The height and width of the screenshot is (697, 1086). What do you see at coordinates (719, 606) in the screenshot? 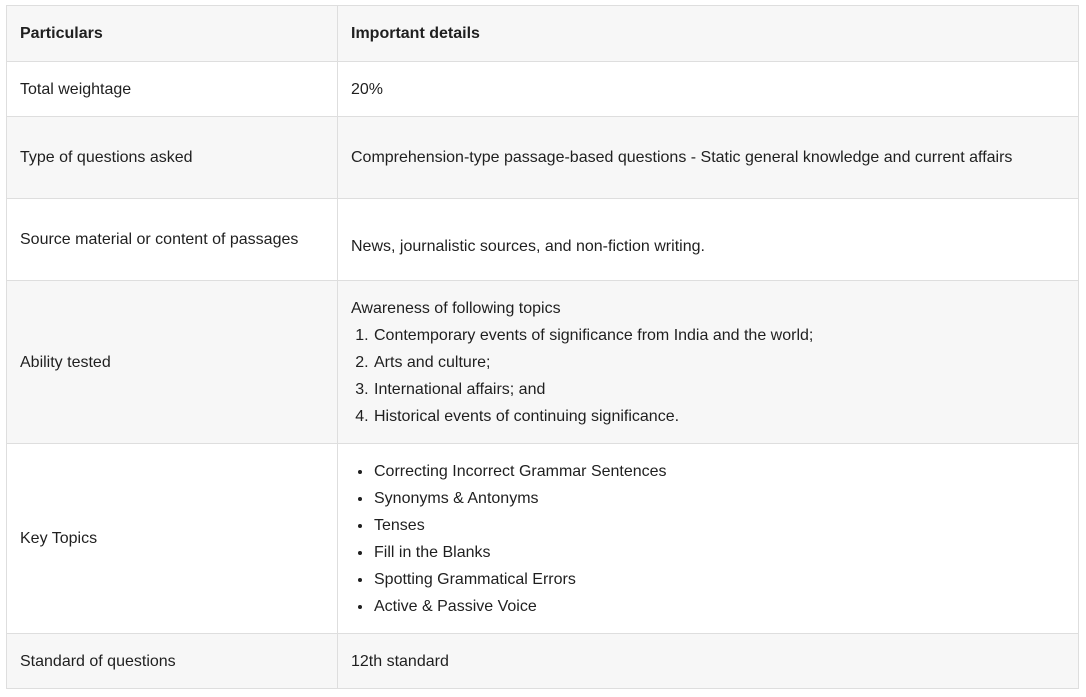
I see `list-item: Active & Passive Voice` at bounding box center [719, 606].